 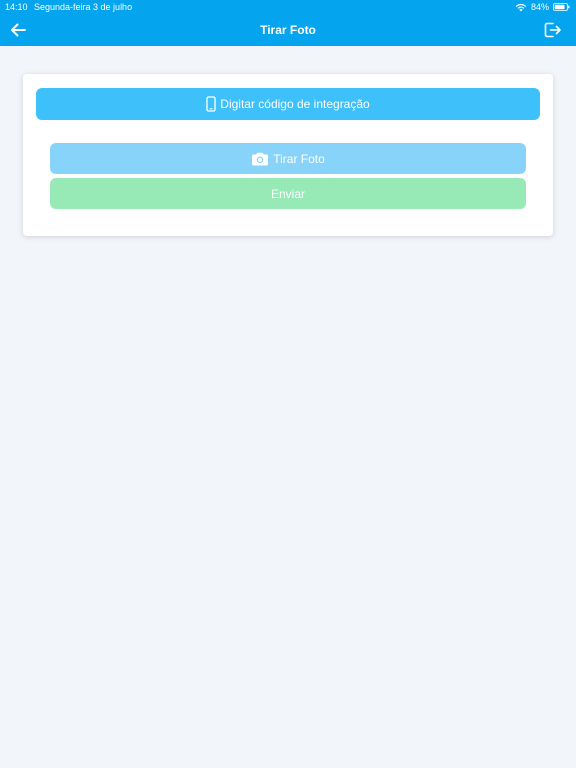 I want to click on status-date: Segunda-feira 3 de julho, so click(x=83, y=7).